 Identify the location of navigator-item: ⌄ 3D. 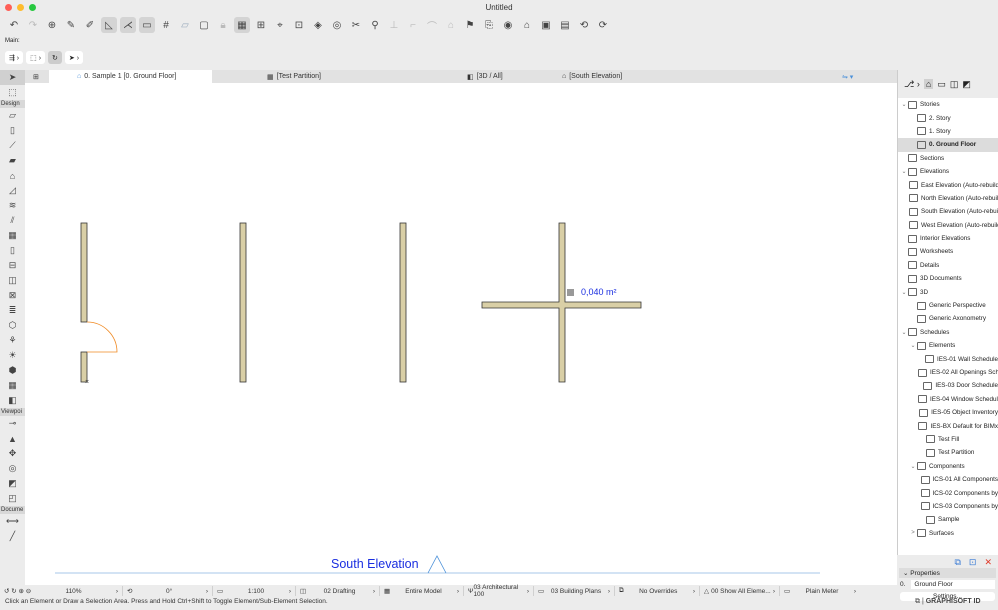
(948, 291).